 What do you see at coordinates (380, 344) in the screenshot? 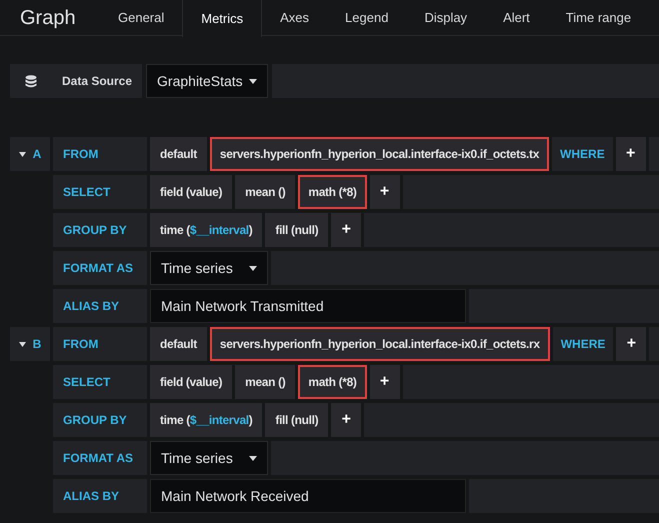
I see `query-segment: servers.hyperionfn_hyperion_local.interface-ix0.if_octets.rx` at bounding box center [380, 344].